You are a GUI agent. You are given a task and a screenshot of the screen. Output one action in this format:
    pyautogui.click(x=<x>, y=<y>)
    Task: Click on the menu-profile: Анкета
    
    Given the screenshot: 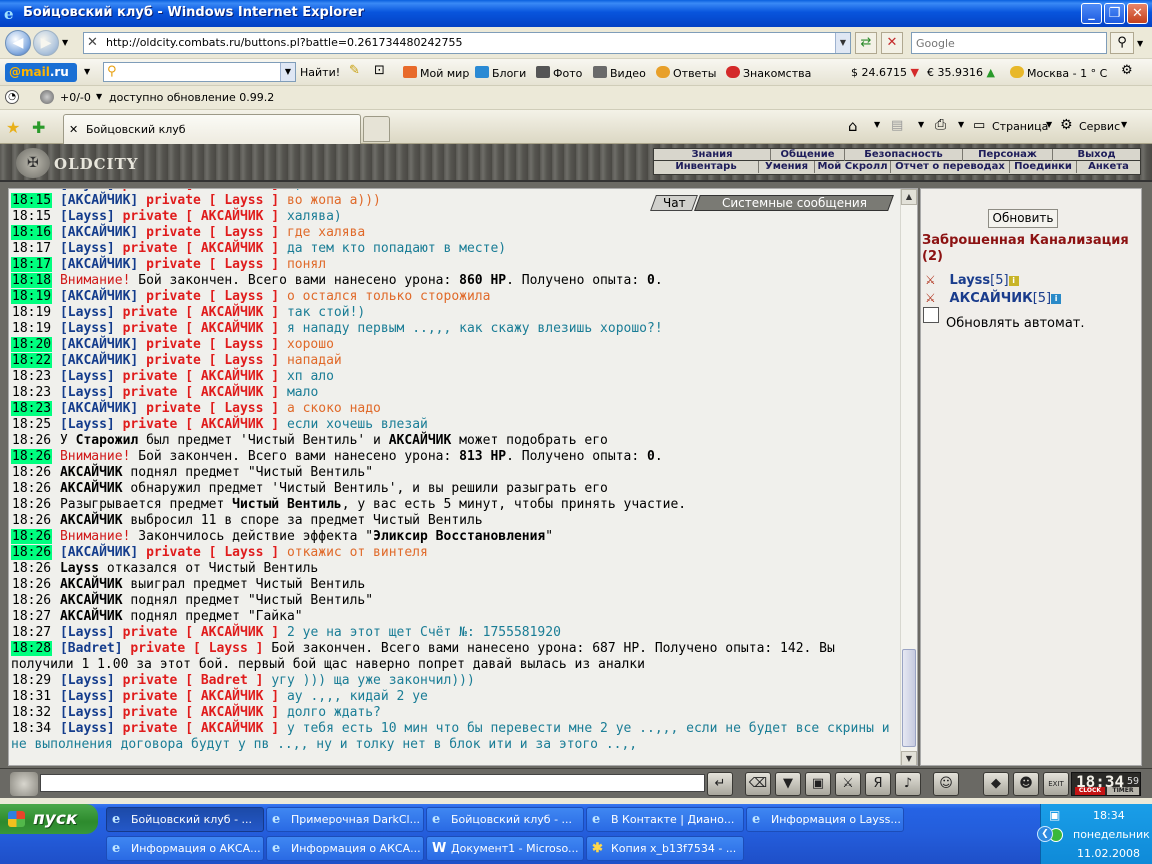 What is the action you would take?
    pyautogui.click(x=1108, y=167)
    